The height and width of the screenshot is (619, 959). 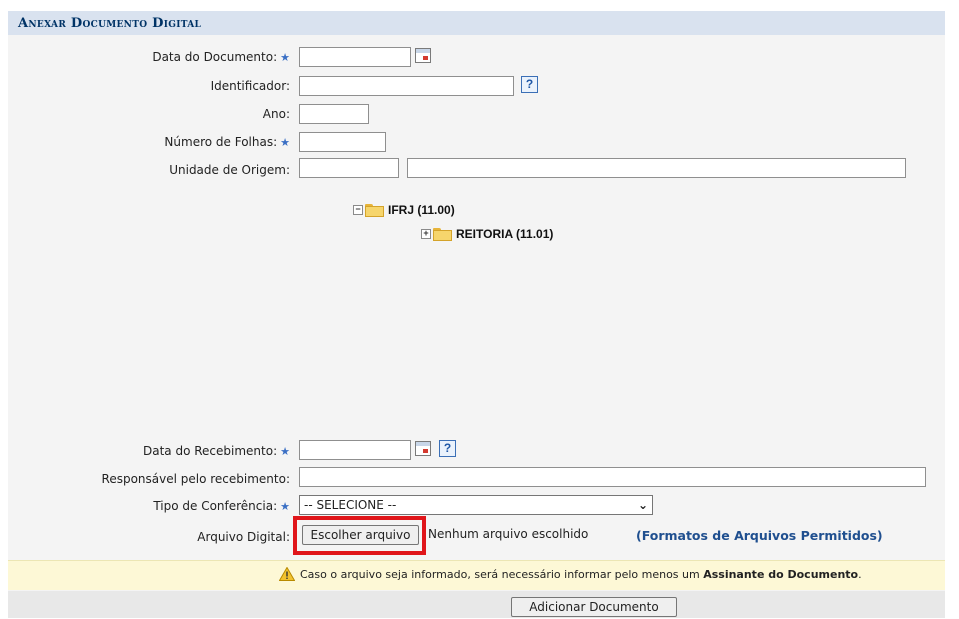 I want to click on section-title: Anexar Documento Digital, so click(x=110, y=23).